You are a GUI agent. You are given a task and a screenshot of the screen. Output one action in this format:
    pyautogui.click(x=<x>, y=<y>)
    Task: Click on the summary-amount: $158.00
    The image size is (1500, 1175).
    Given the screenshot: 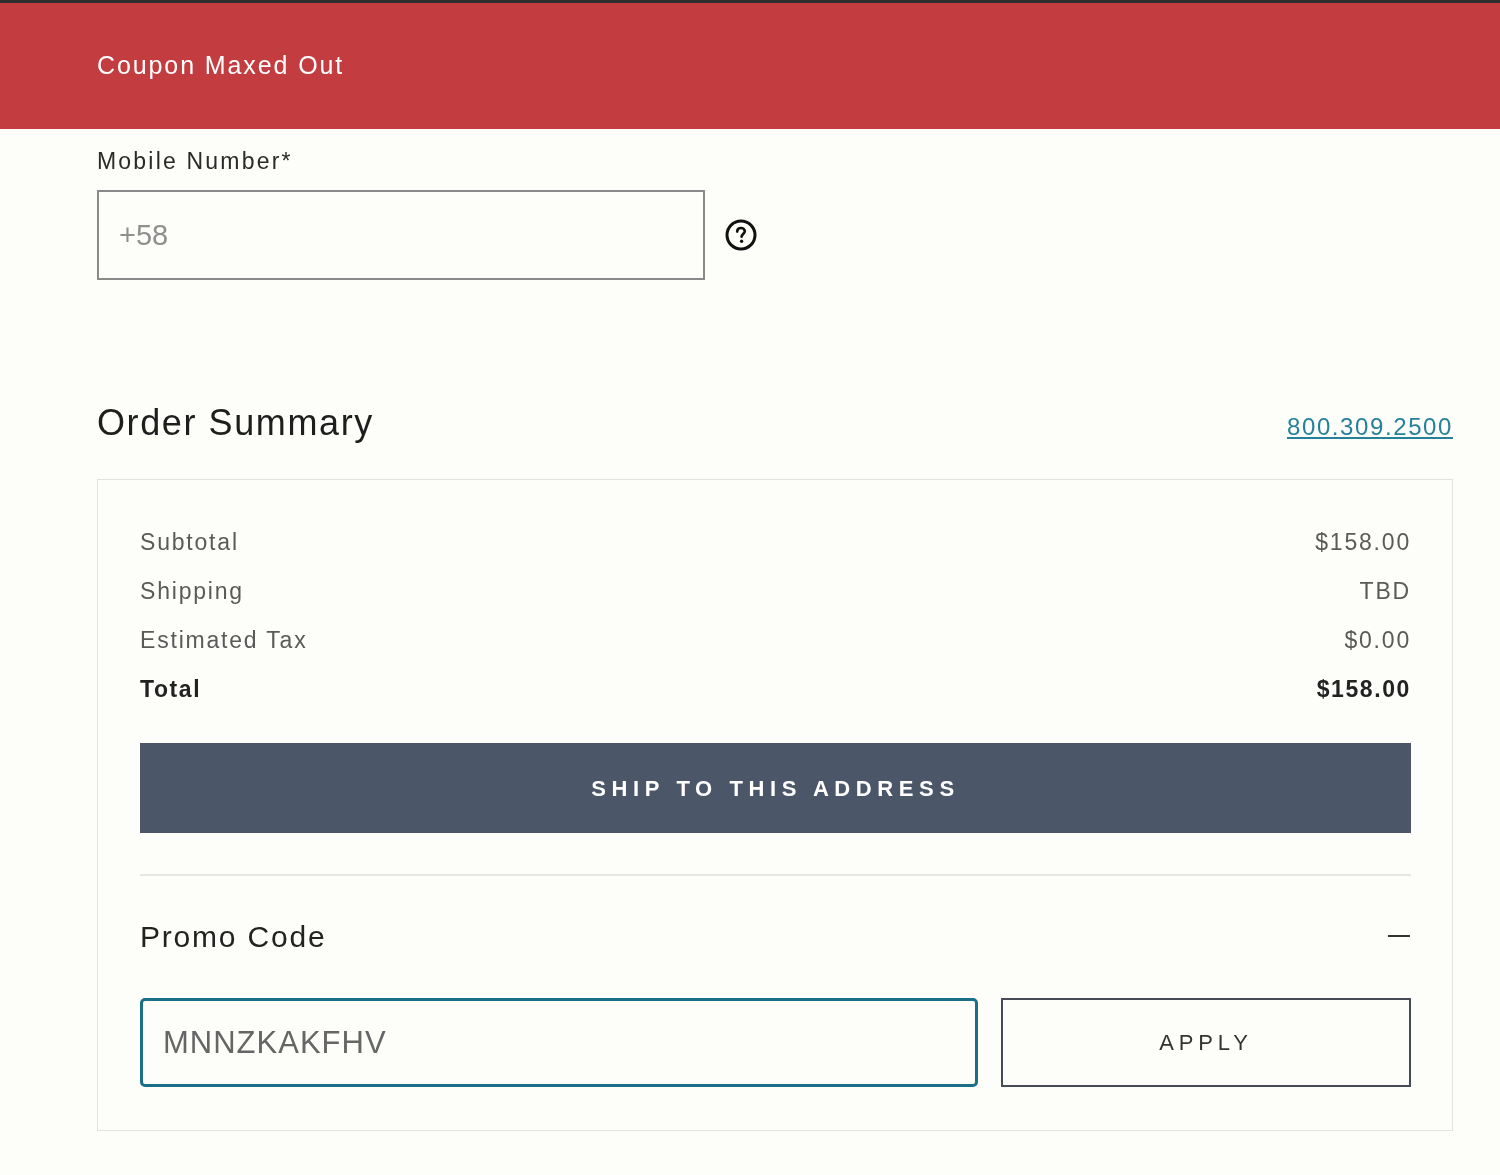 What is the action you would take?
    pyautogui.click(x=1363, y=543)
    